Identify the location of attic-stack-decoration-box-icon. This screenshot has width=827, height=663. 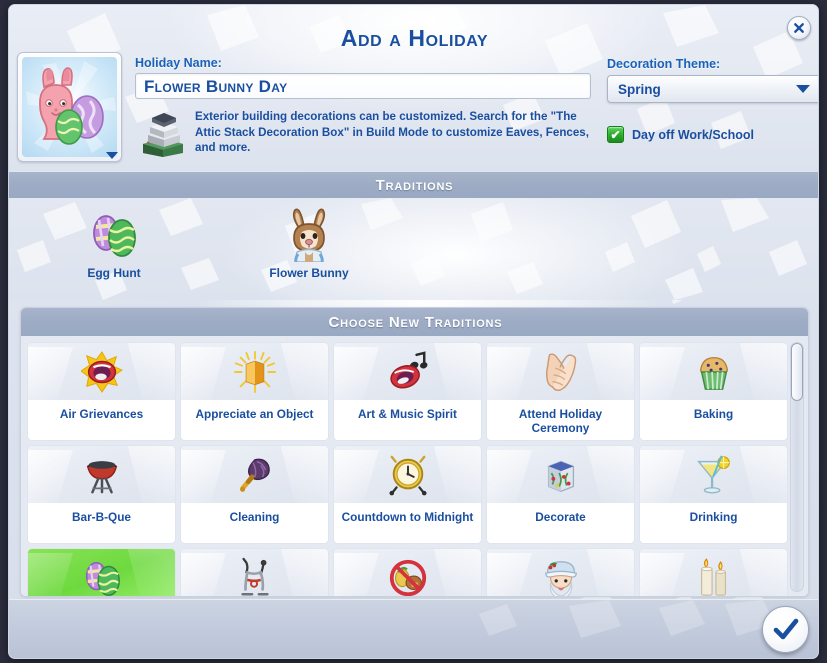
(163, 132).